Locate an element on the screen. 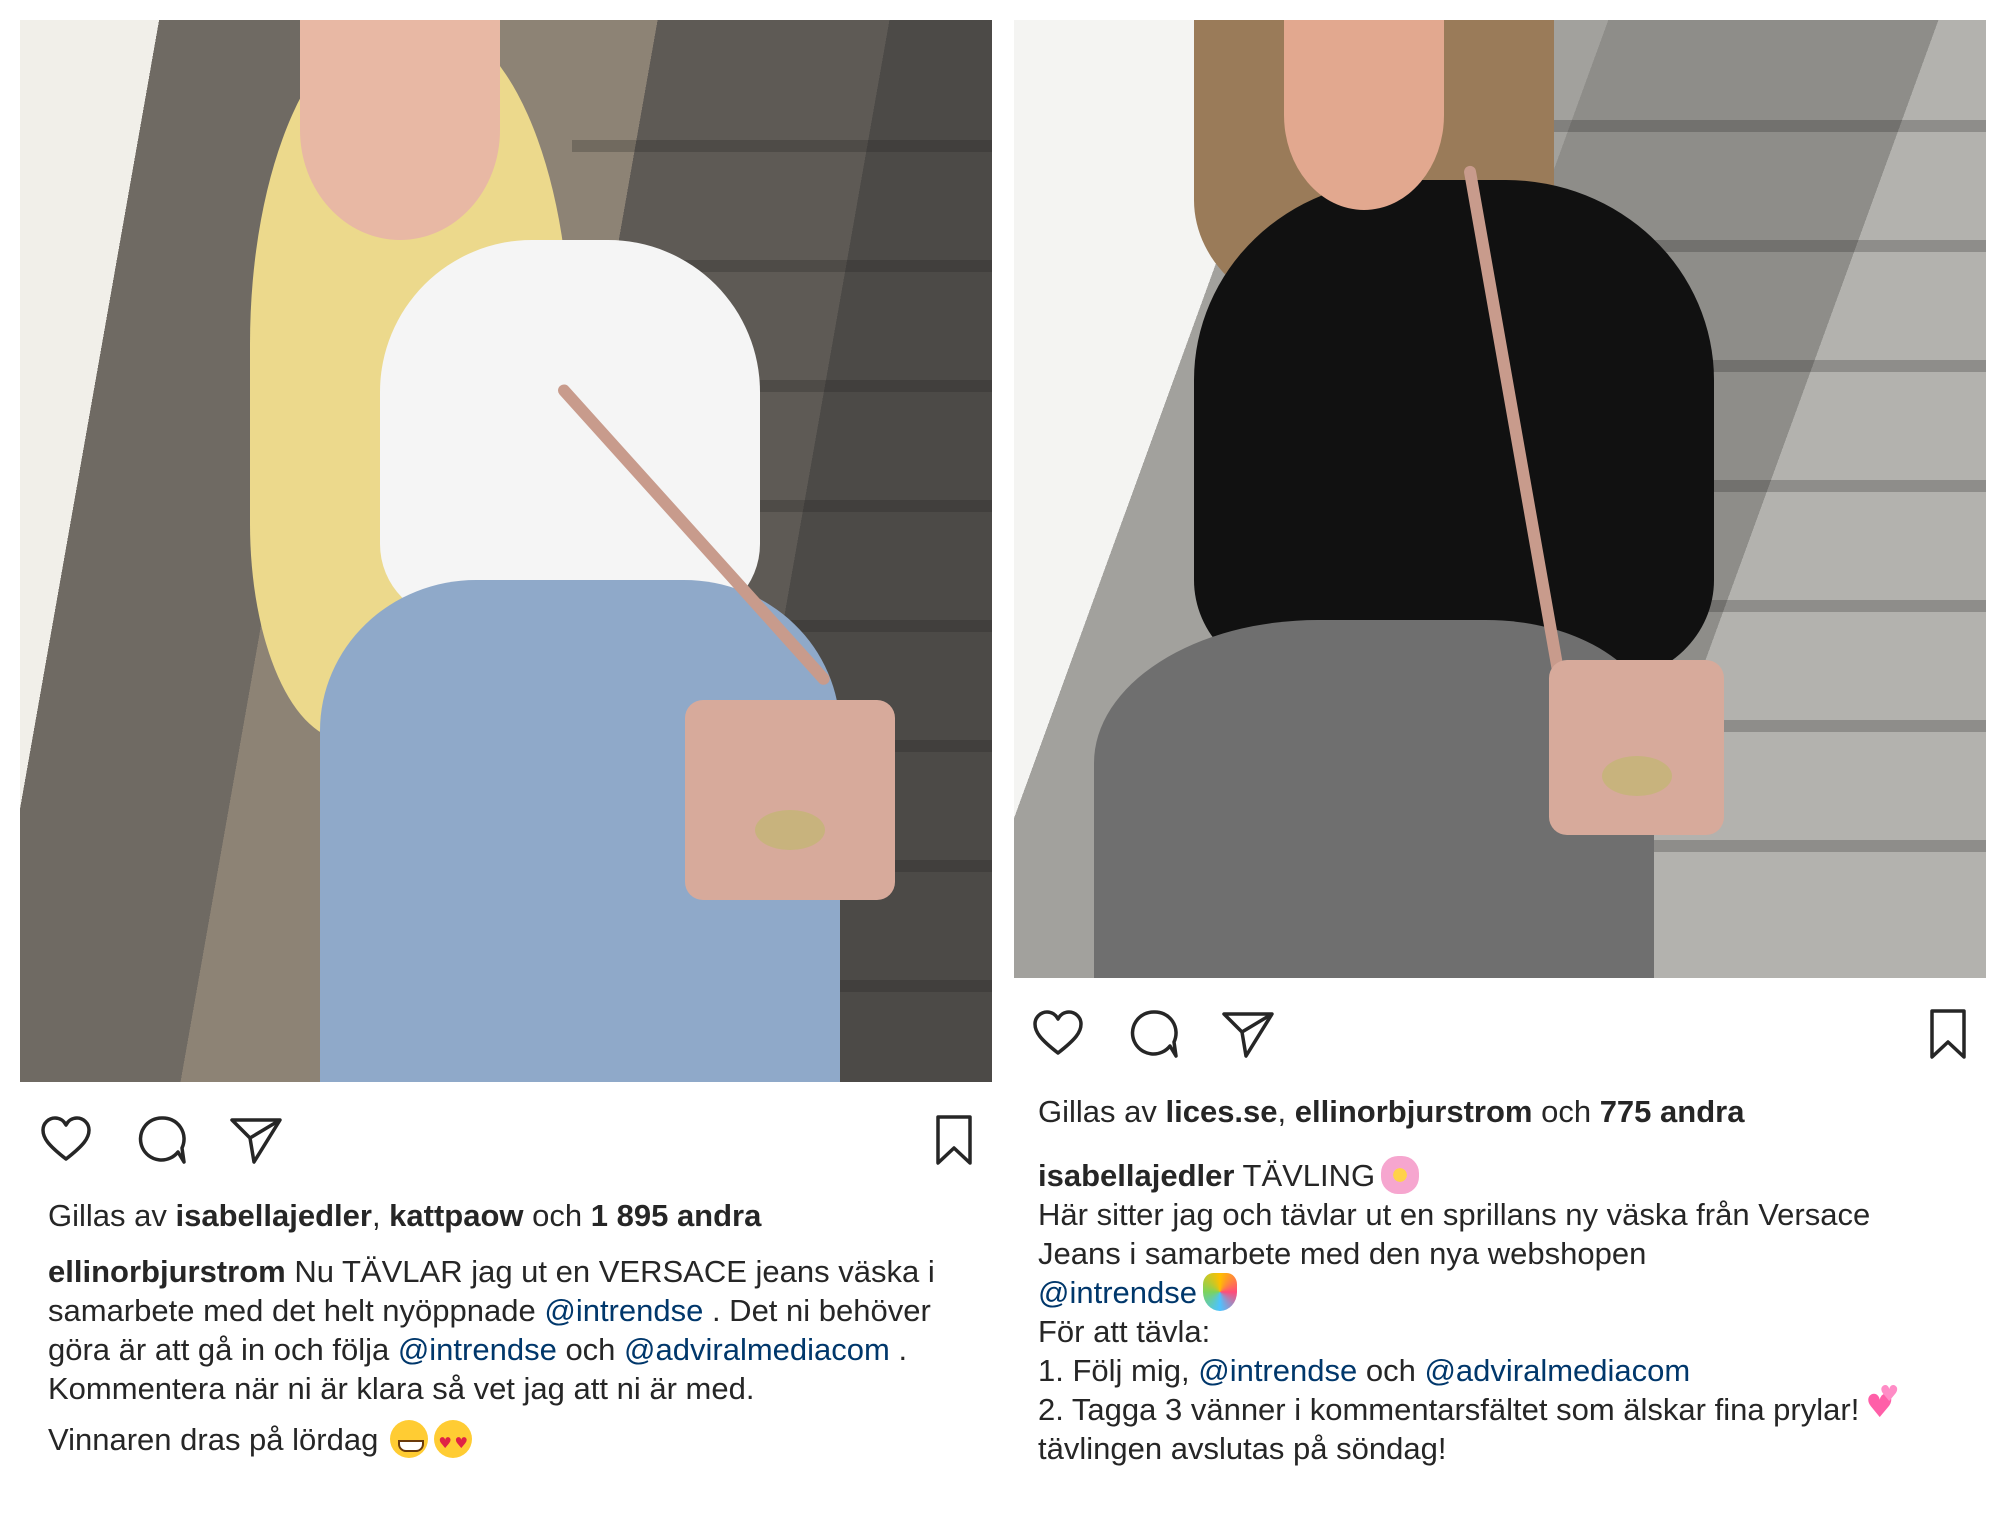 This screenshot has height=1526, width=2000. caption-text: 1. Följ mig, is located at coordinates (1118, 1370).